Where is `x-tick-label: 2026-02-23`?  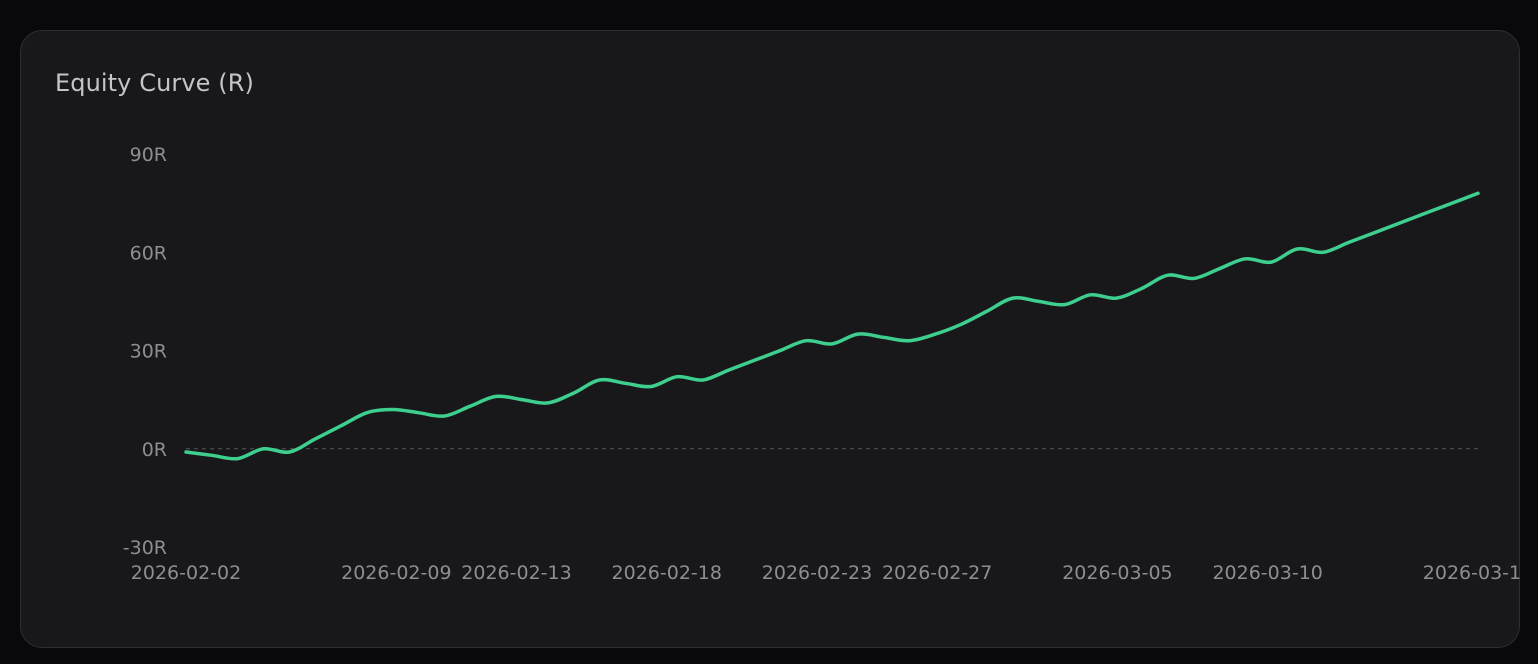
x-tick-label: 2026-02-23 is located at coordinates (817, 573).